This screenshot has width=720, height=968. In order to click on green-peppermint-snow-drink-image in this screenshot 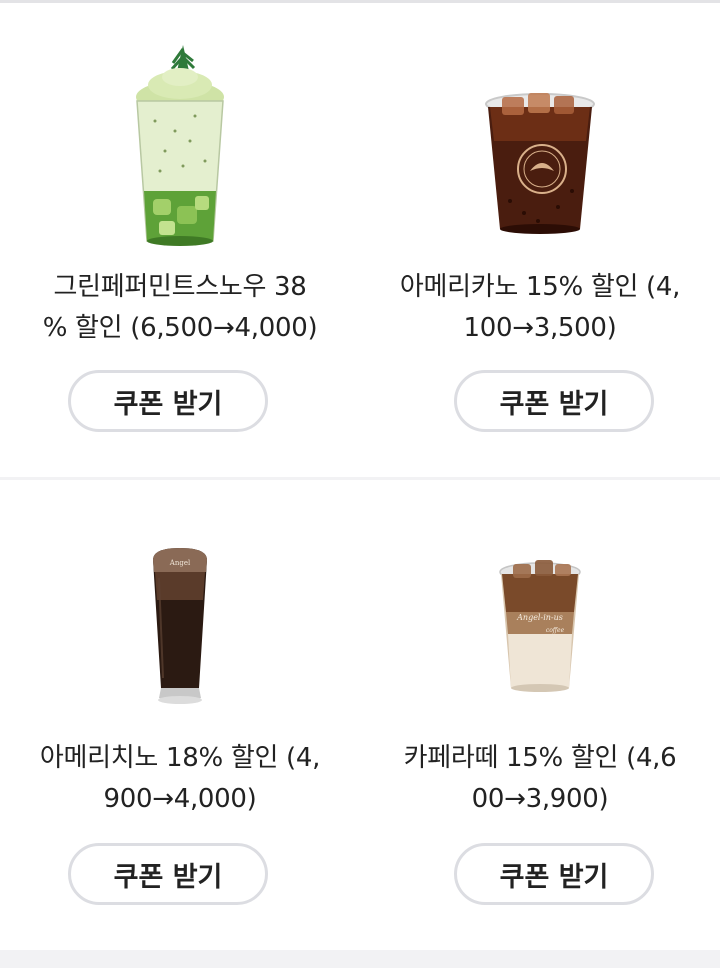, I will do `click(180, 145)`.